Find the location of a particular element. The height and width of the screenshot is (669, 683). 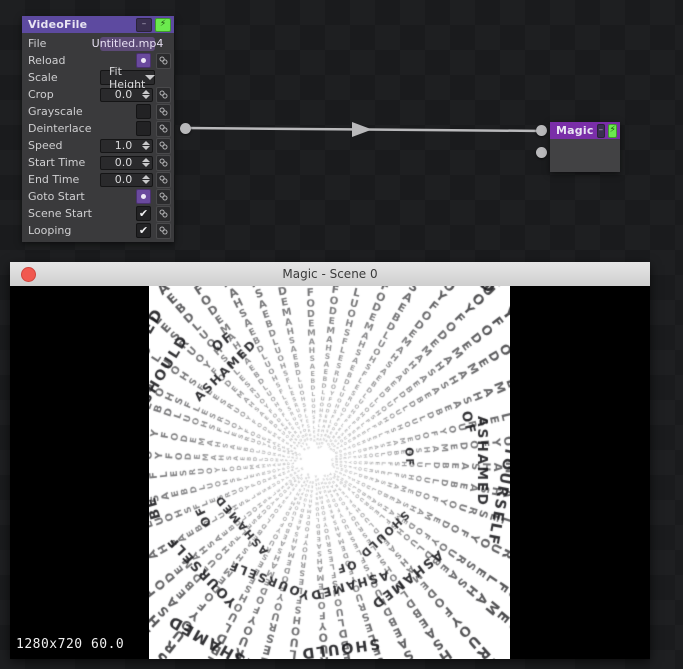

param-row: Deinterlace ✔ is located at coordinates (98, 128).